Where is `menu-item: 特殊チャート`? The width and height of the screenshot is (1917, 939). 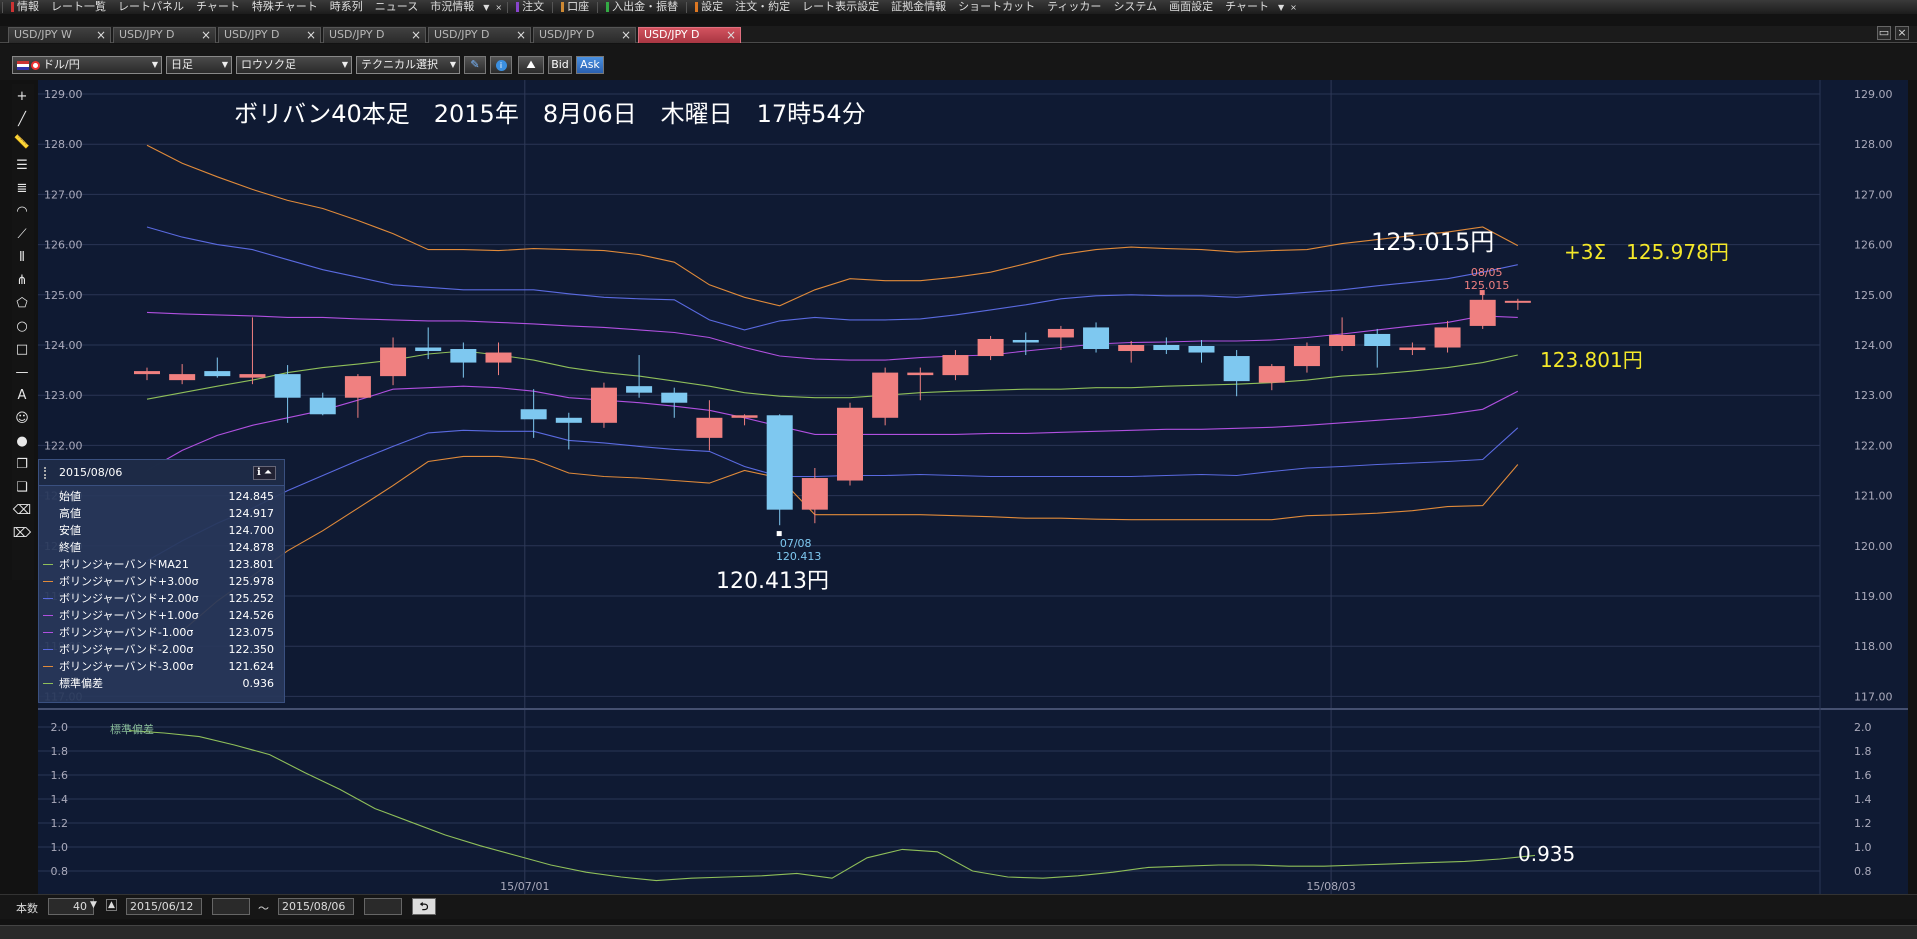
menu-item: 特殊チャート is located at coordinates (285, 7).